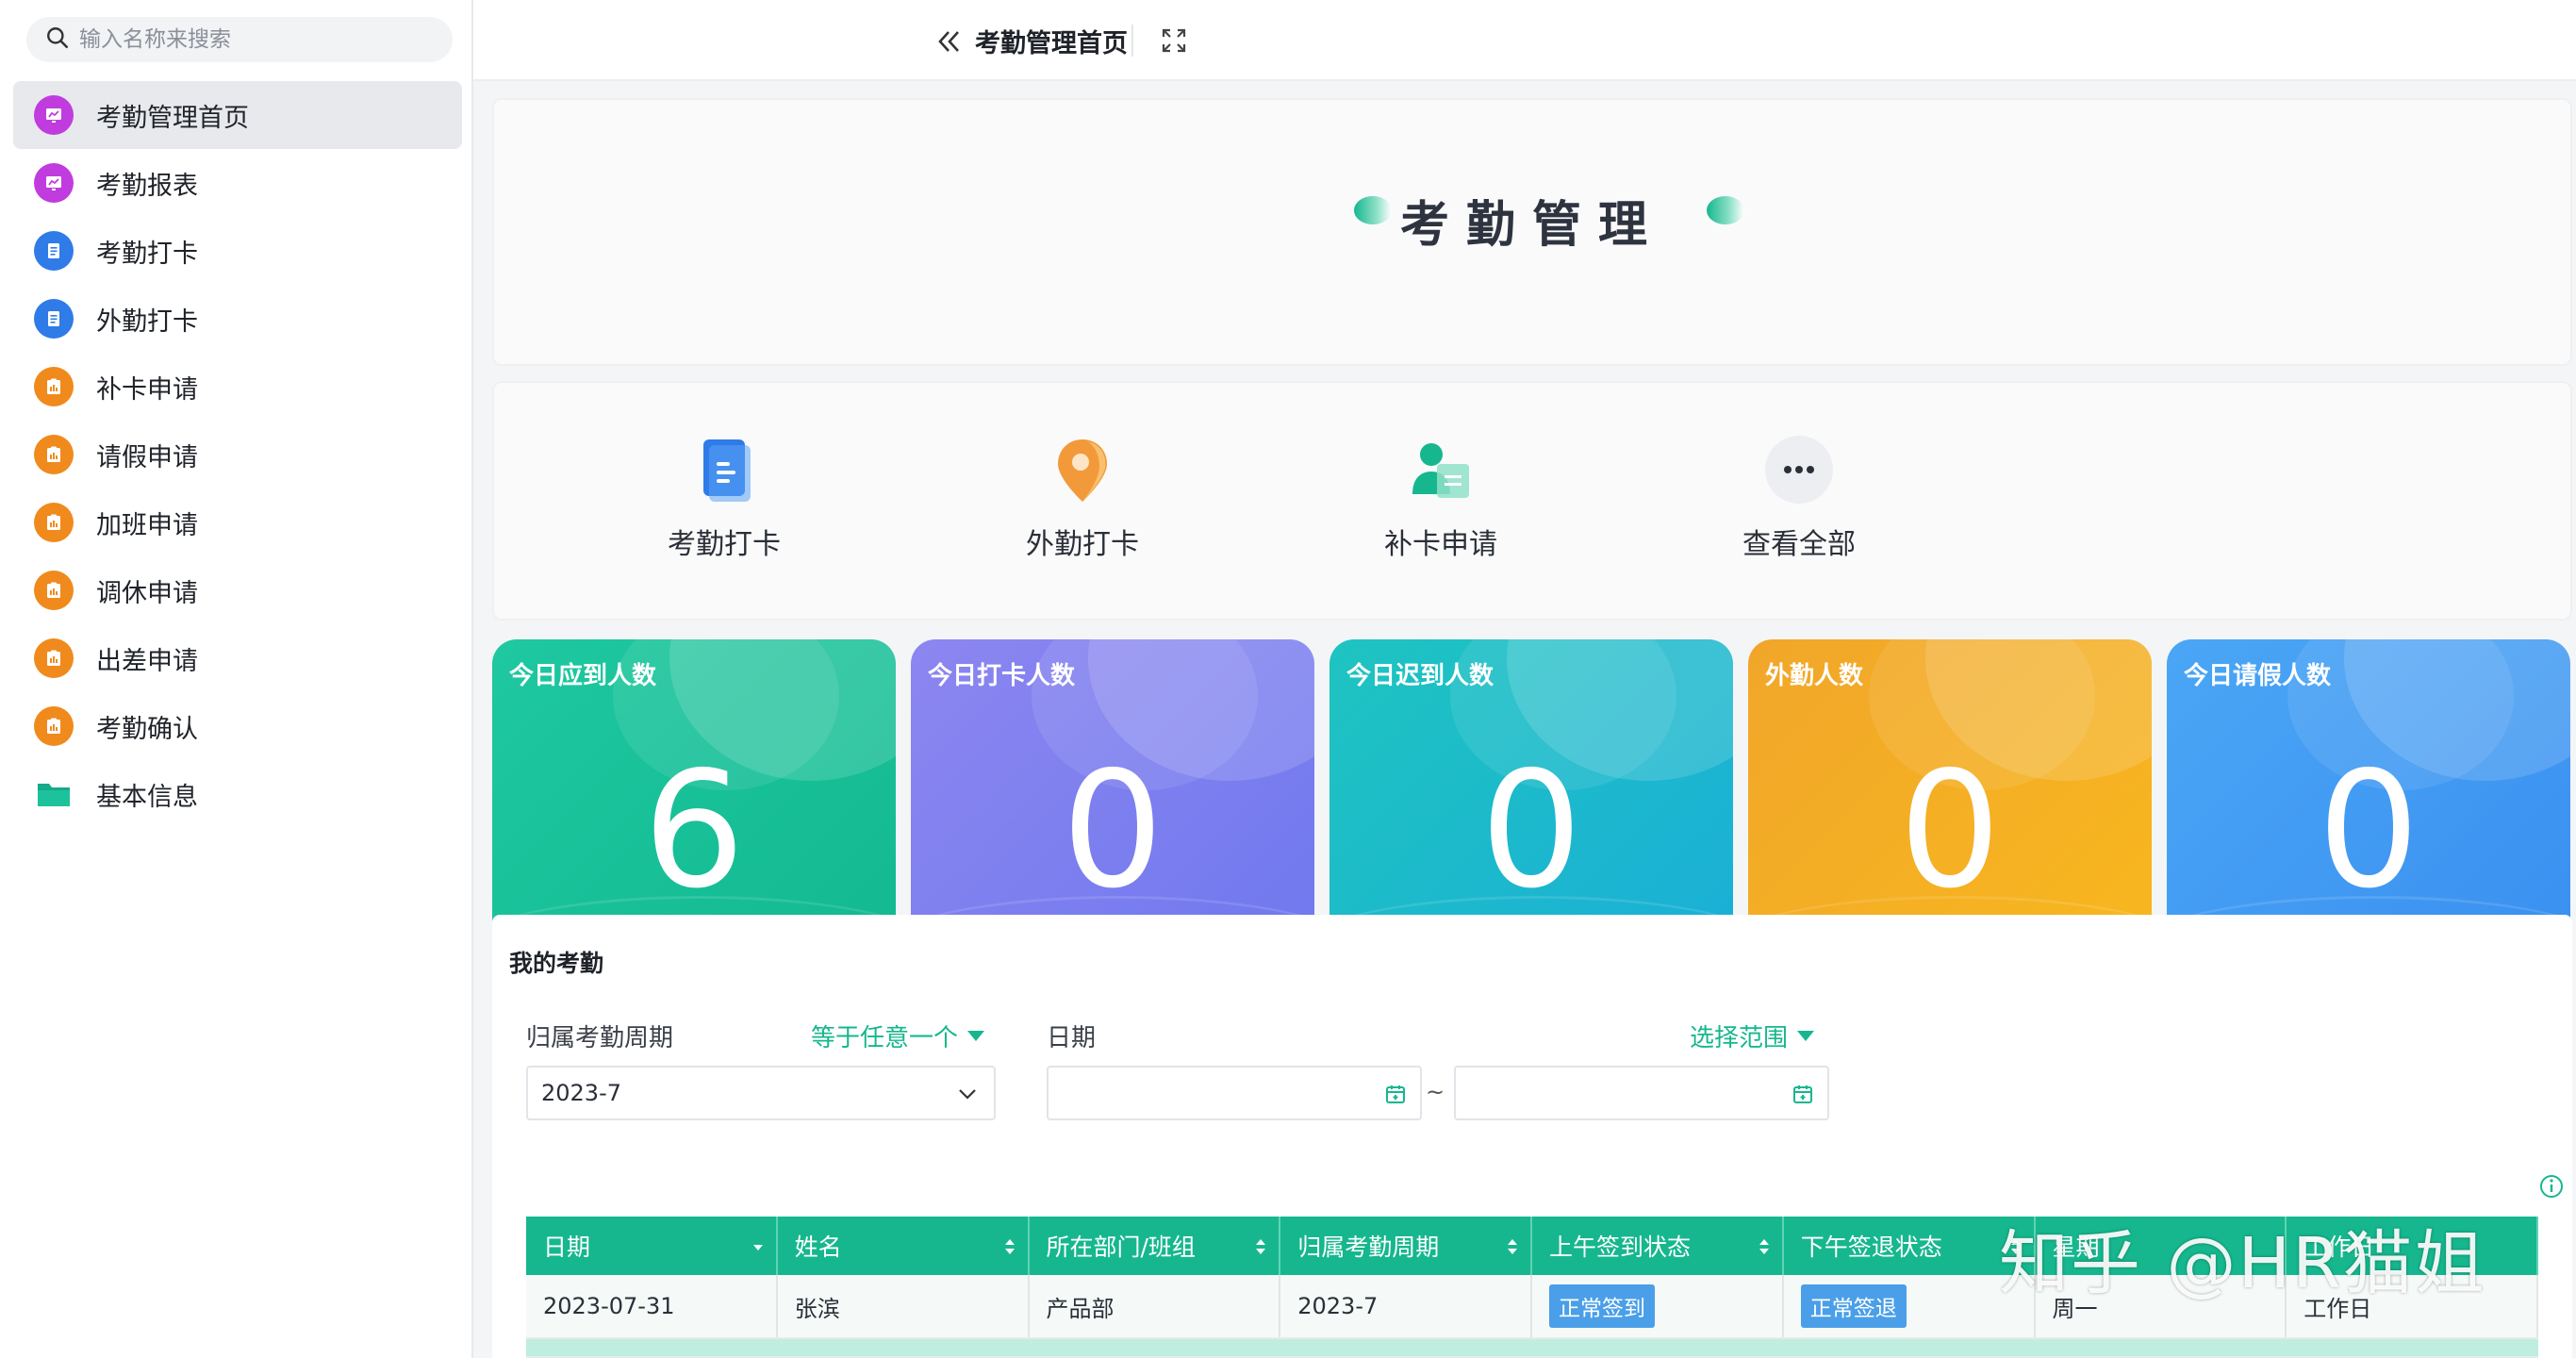 This screenshot has width=2576, height=1358. Describe the element at coordinates (1799, 497) in the screenshot. I see `quick-item-view-all: 查看全部` at that location.